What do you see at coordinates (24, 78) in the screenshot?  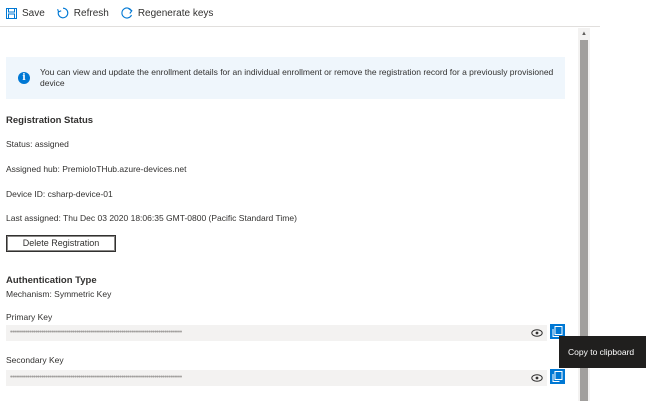 I see `info-icon: i` at bounding box center [24, 78].